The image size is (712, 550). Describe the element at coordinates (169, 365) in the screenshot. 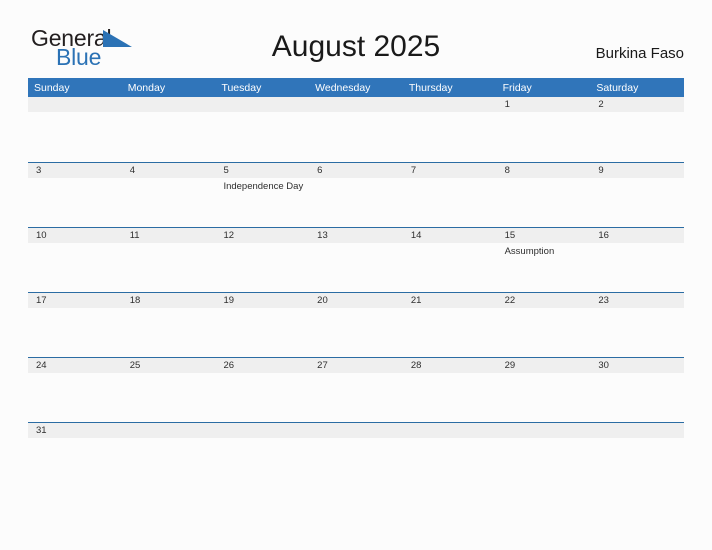

I see `day-number: 25` at that location.